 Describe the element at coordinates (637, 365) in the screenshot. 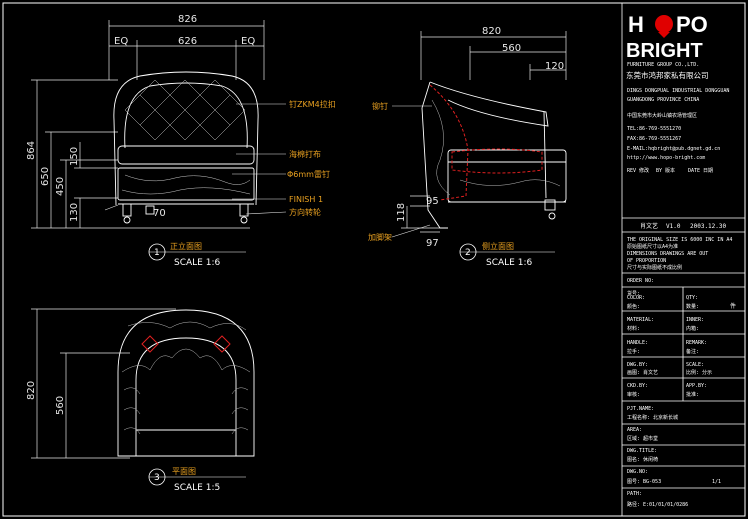

I see `field-label: DWG.BY:` at that location.